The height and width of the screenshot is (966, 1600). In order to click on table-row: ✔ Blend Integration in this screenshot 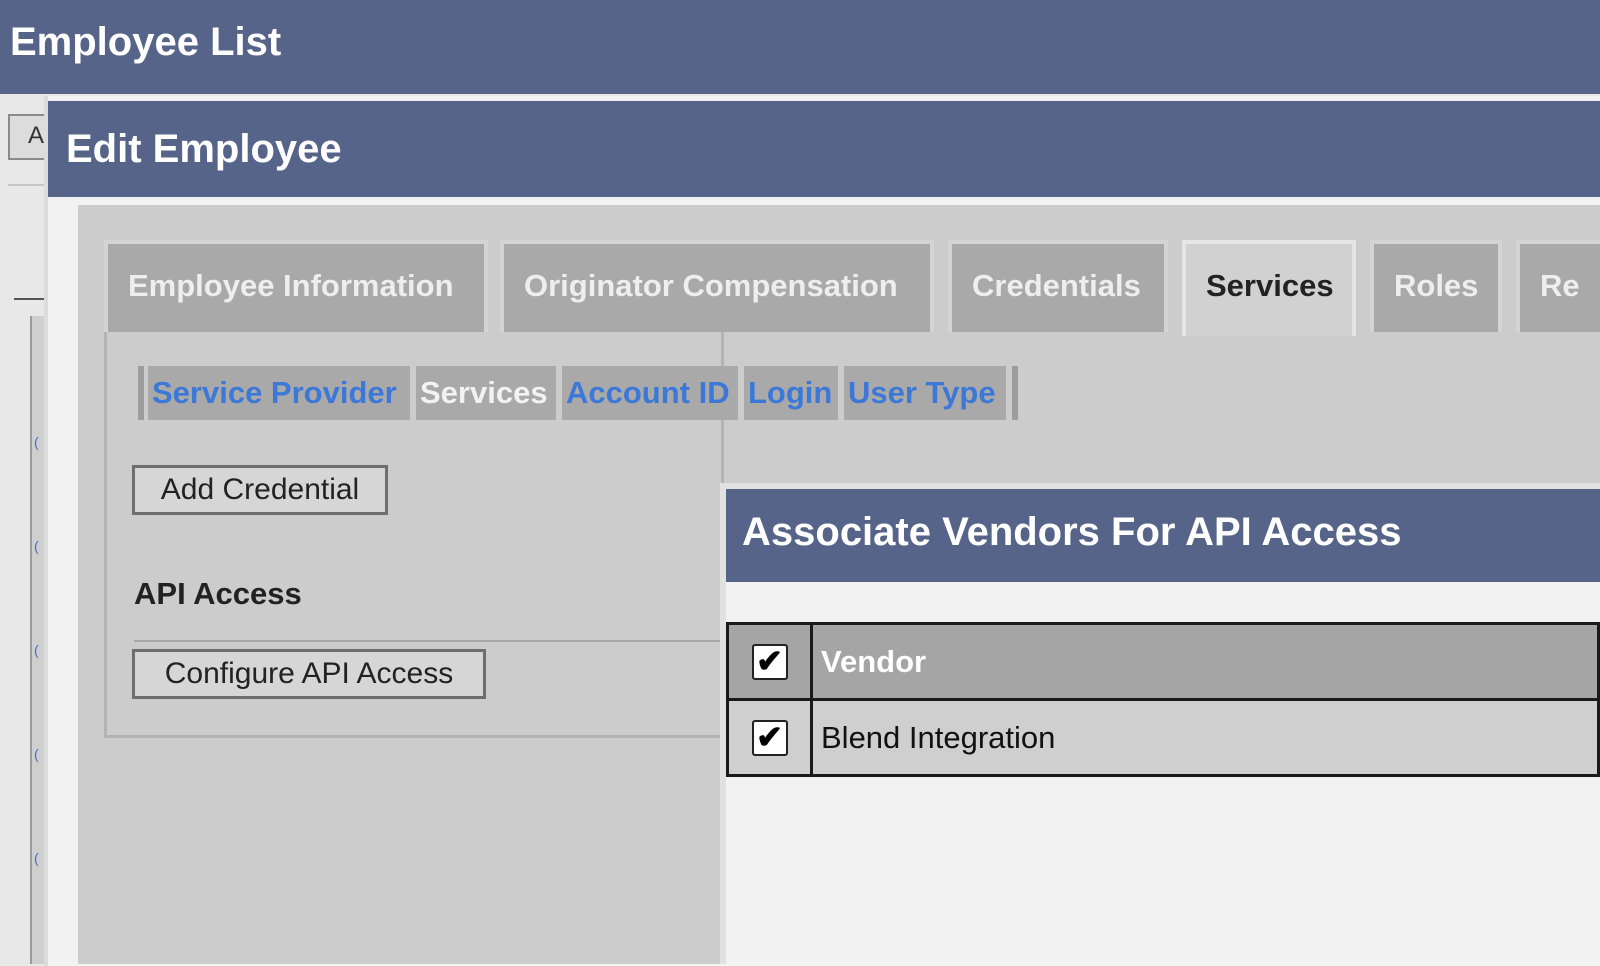, I will do `click(1163, 737)`.